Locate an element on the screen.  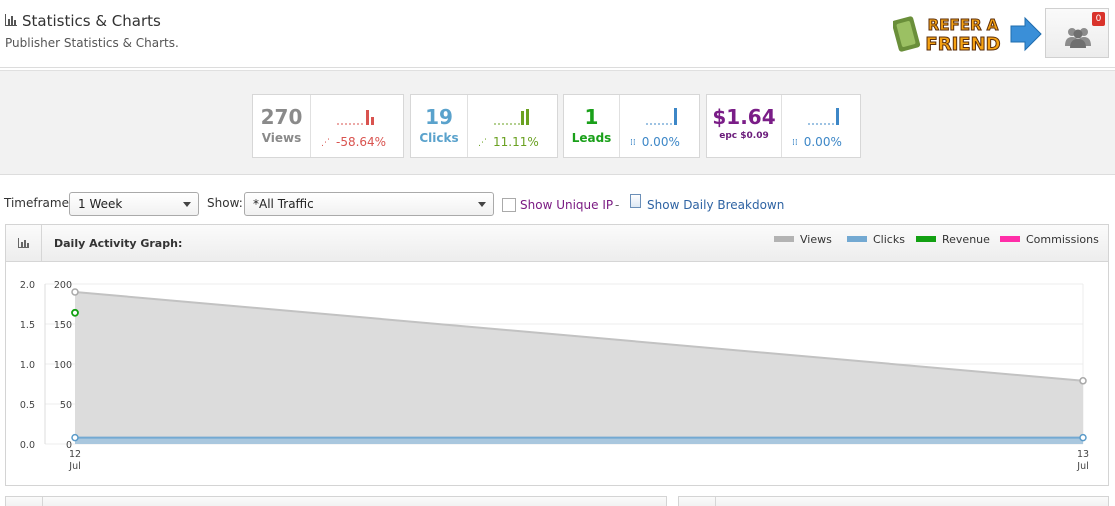
y-right-tick-label: 100 is located at coordinates (63, 365).